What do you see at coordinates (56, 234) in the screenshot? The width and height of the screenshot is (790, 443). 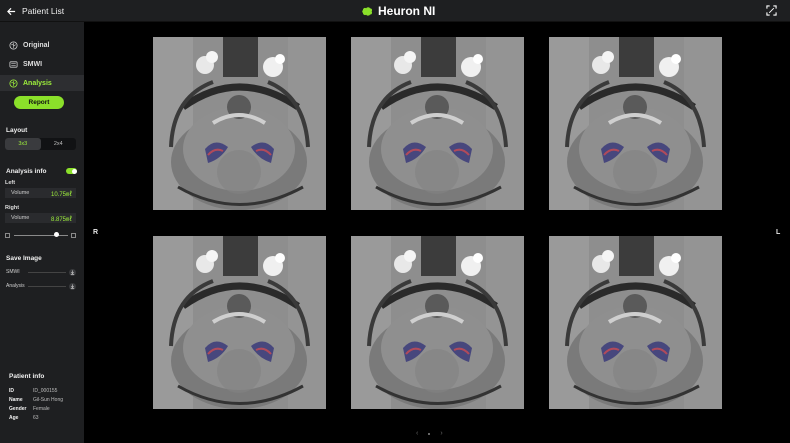 I see `slider-thumb` at bounding box center [56, 234].